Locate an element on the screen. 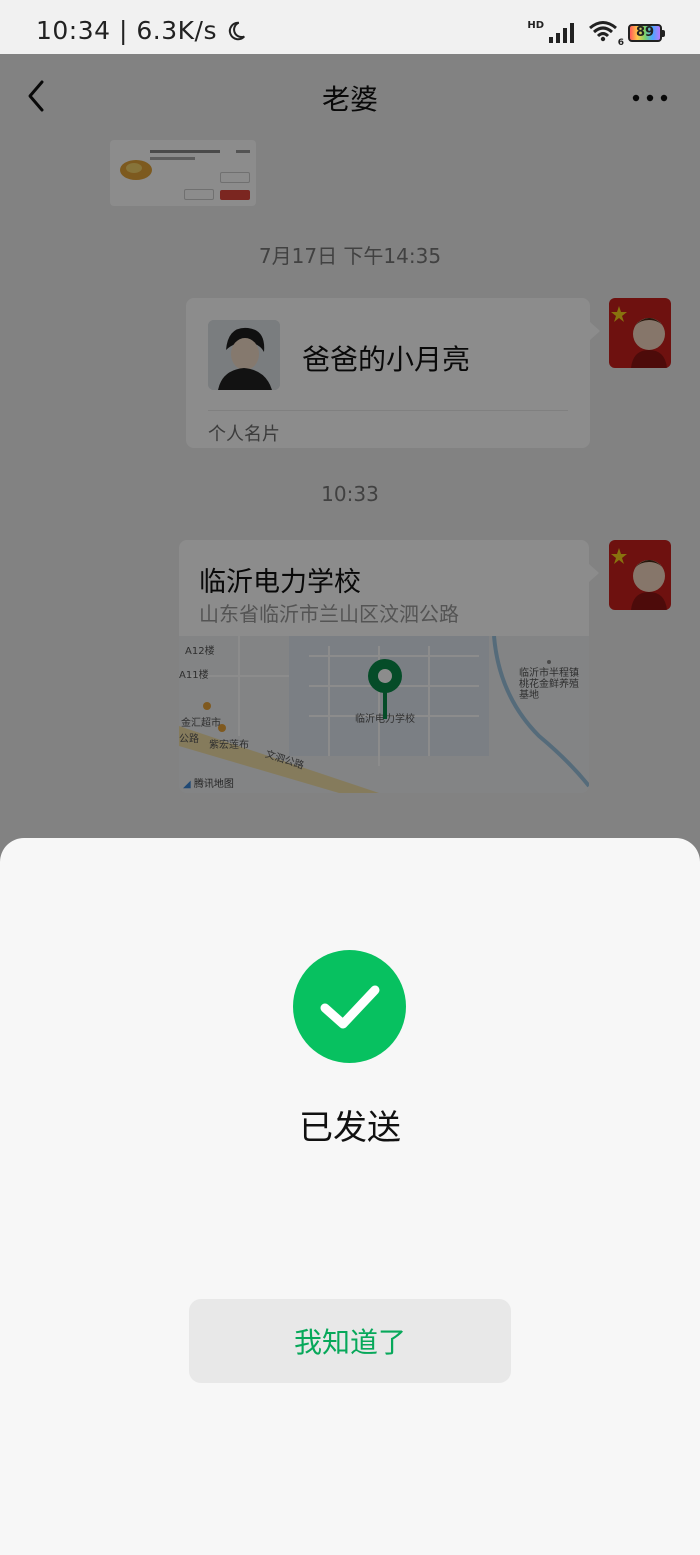 The height and width of the screenshot is (1555, 700). wifi-icon is located at coordinates (603, 31).